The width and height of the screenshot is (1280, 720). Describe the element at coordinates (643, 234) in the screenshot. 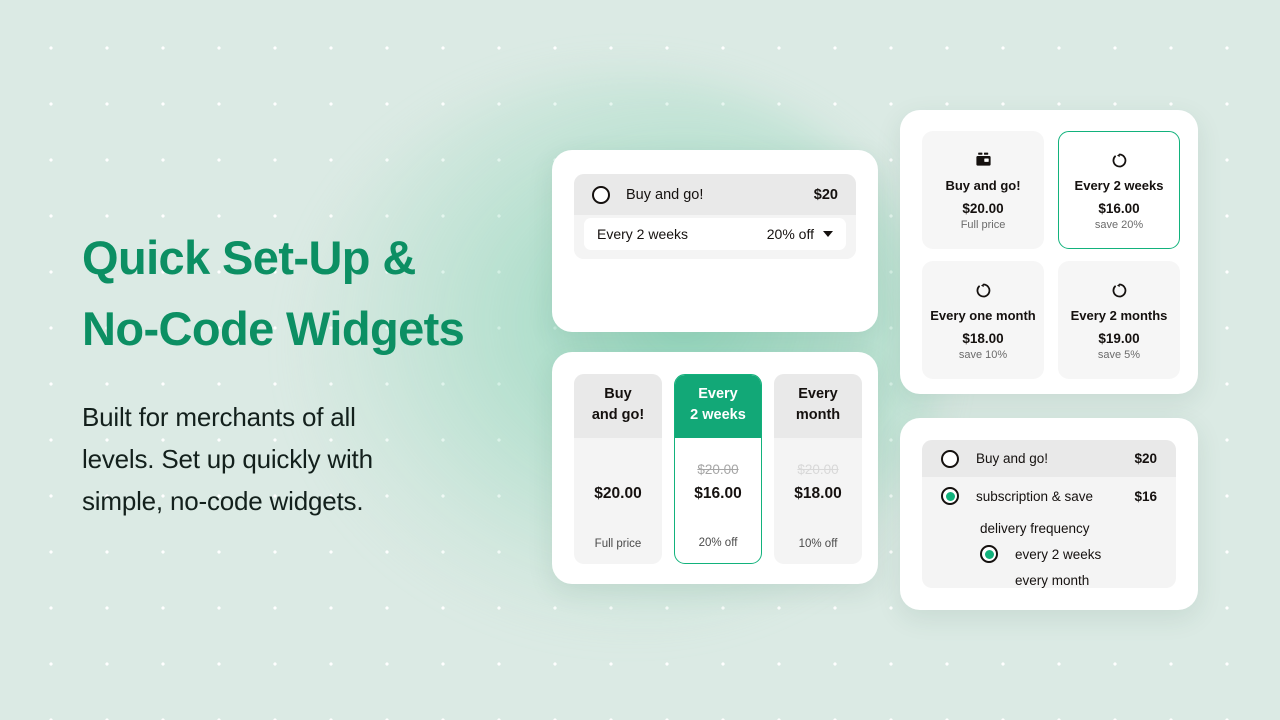

I see `frequency-value: Every 2 weeks` at that location.